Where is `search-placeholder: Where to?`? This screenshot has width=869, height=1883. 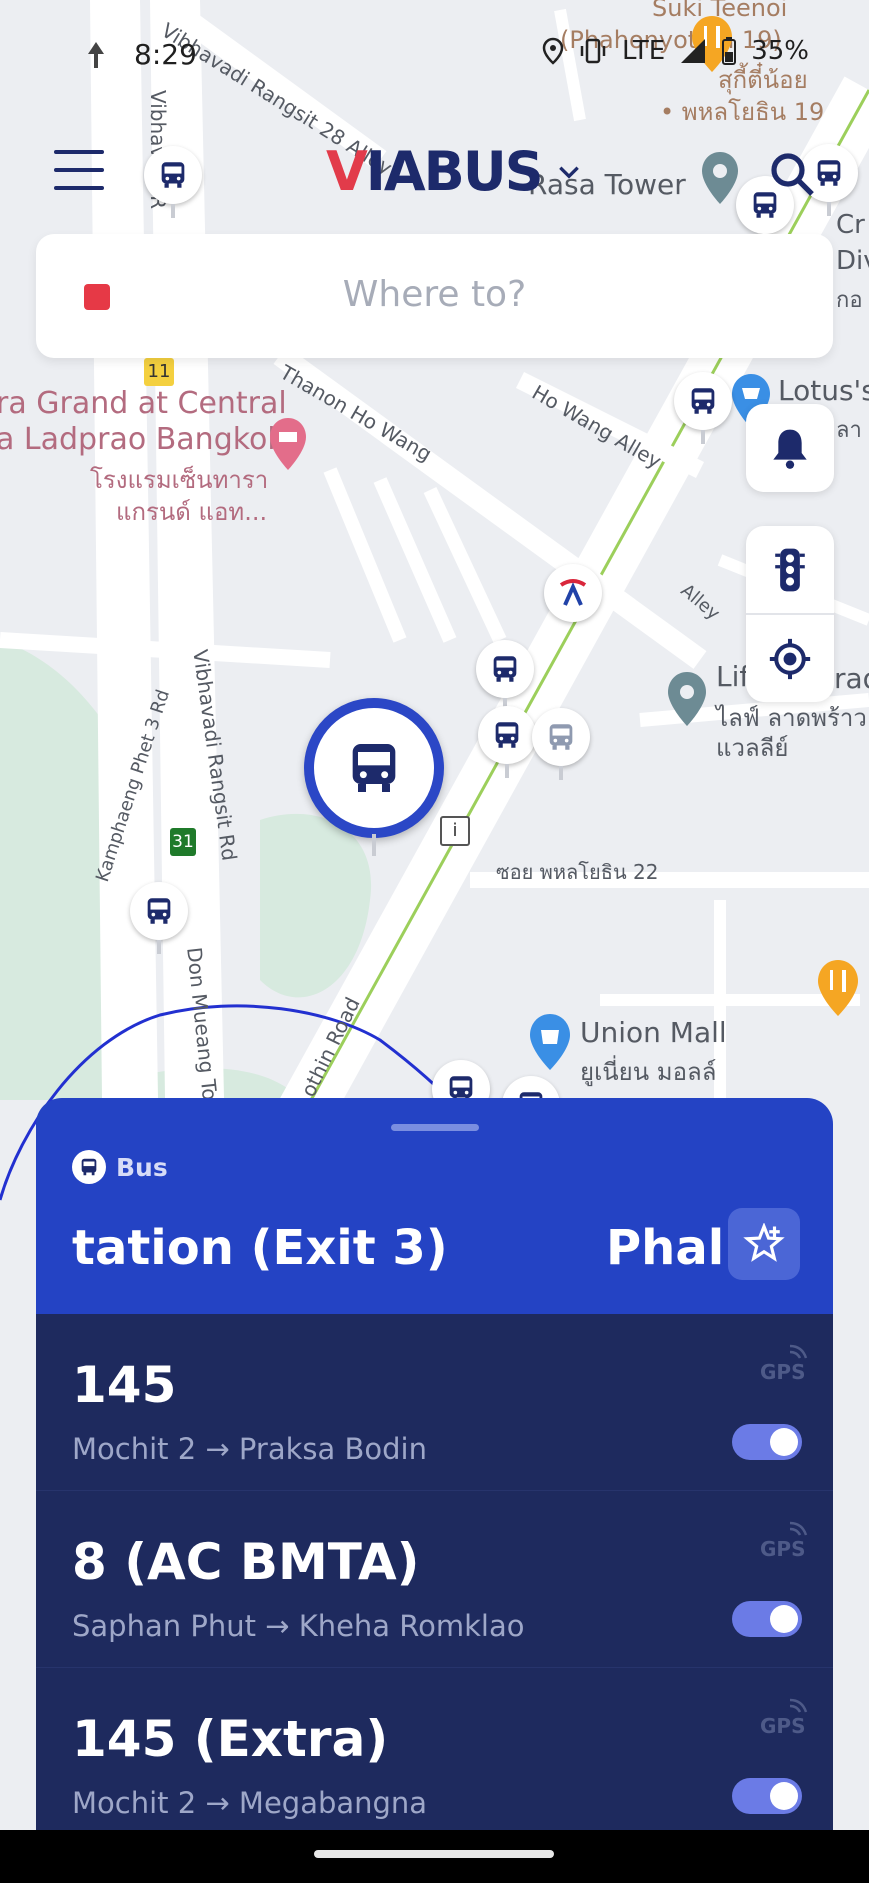
search-placeholder: Where to? is located at coordinates (434, 294).